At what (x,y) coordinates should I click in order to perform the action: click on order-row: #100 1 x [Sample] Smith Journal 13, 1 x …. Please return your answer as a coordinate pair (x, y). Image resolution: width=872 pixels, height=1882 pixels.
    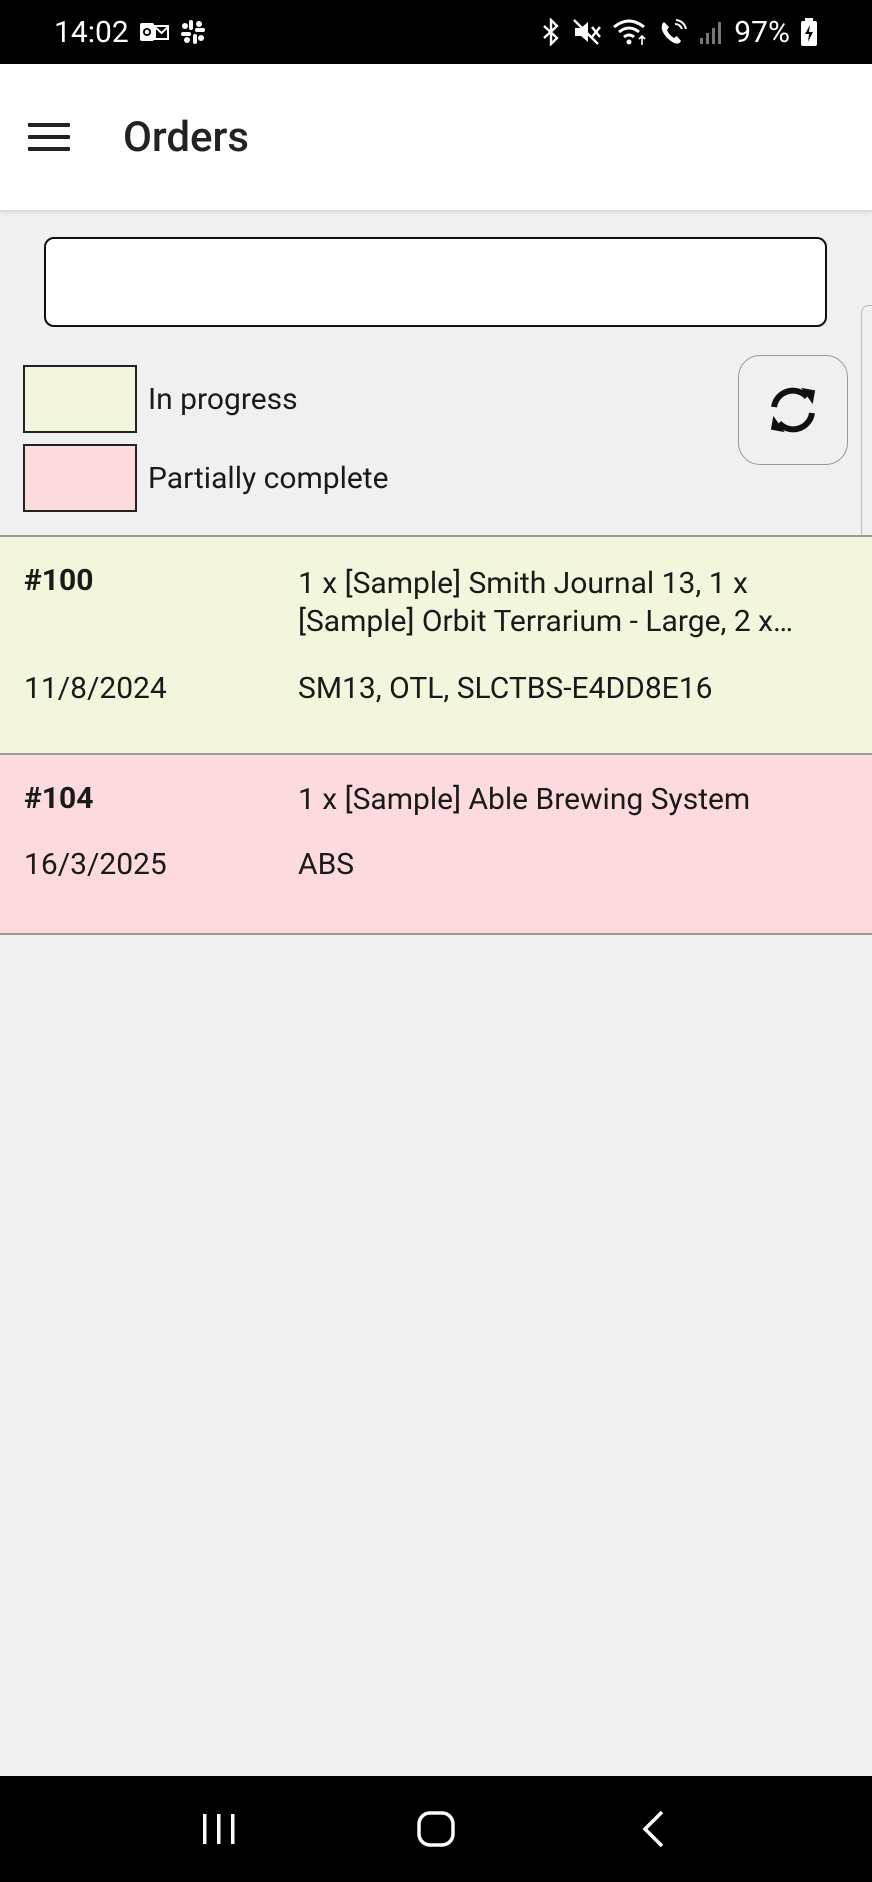
    Looking at the image, I should click on (436, 646).